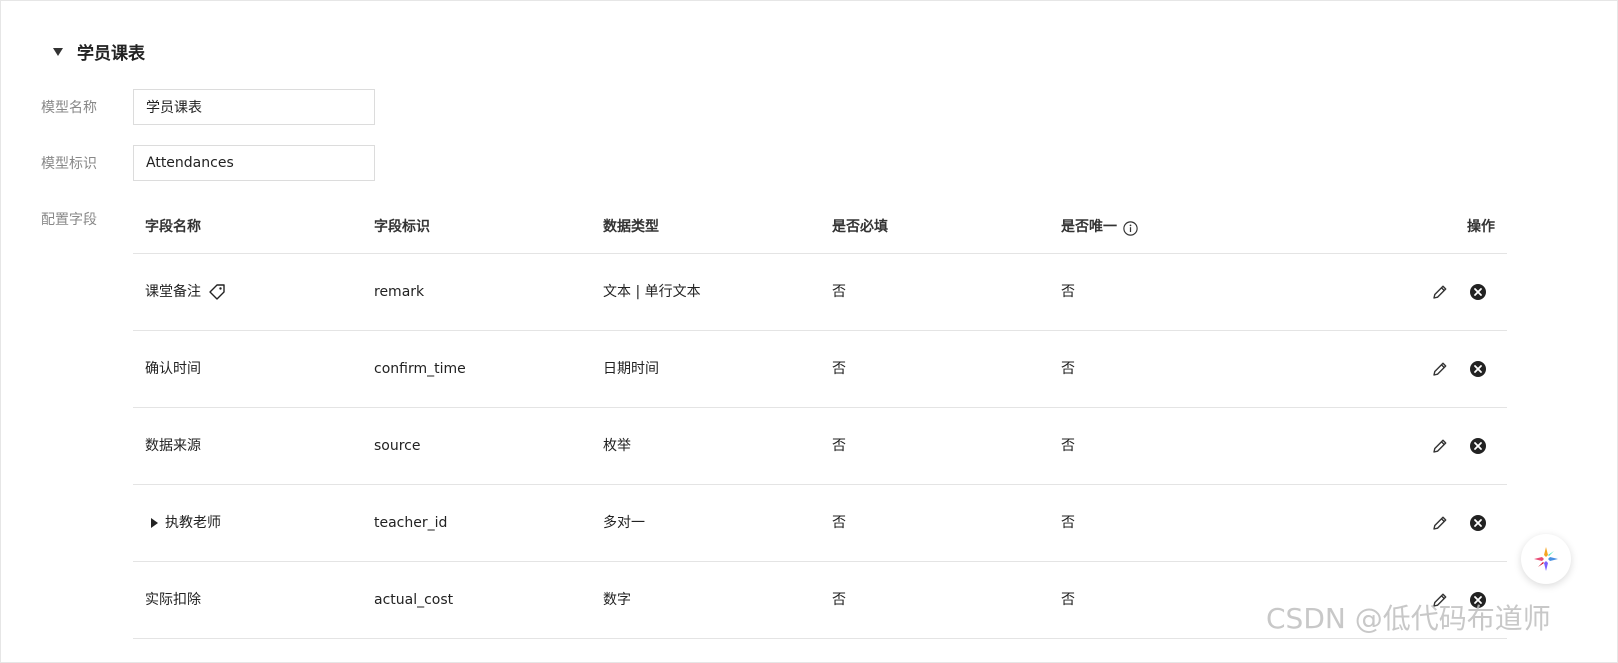 The height and width of the screenshot is (663, 1618). Describe the element at coordinates (820, 446) in the screenshot. I see `table-row: 数据来源 source 枚举 否 否` at that location.